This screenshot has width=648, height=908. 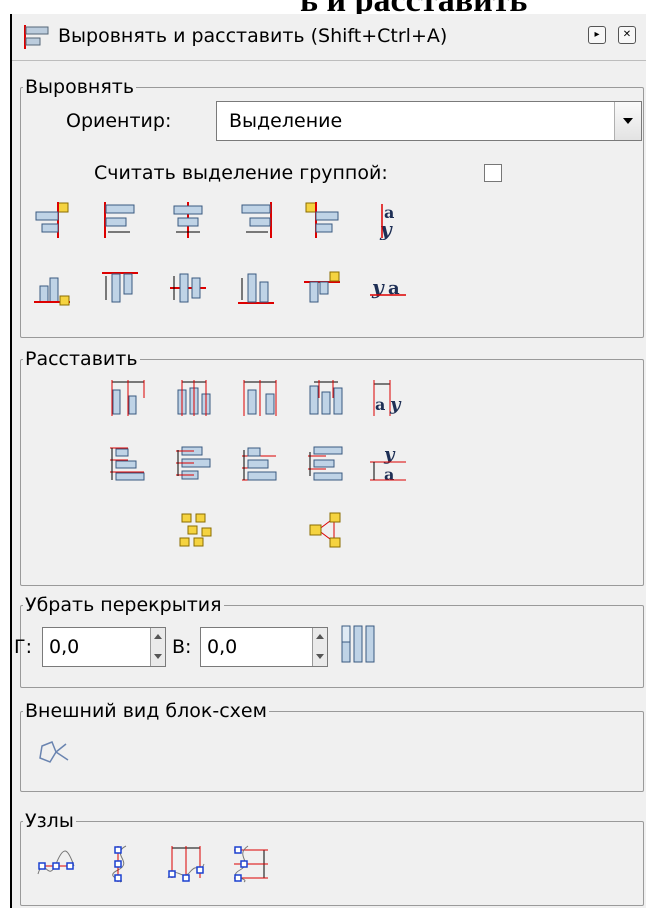 What do you see at coordinates (194, 398) in the screenshot?
I see `distribute-centers-horizontally-icon` at bounding box center [194, 398].